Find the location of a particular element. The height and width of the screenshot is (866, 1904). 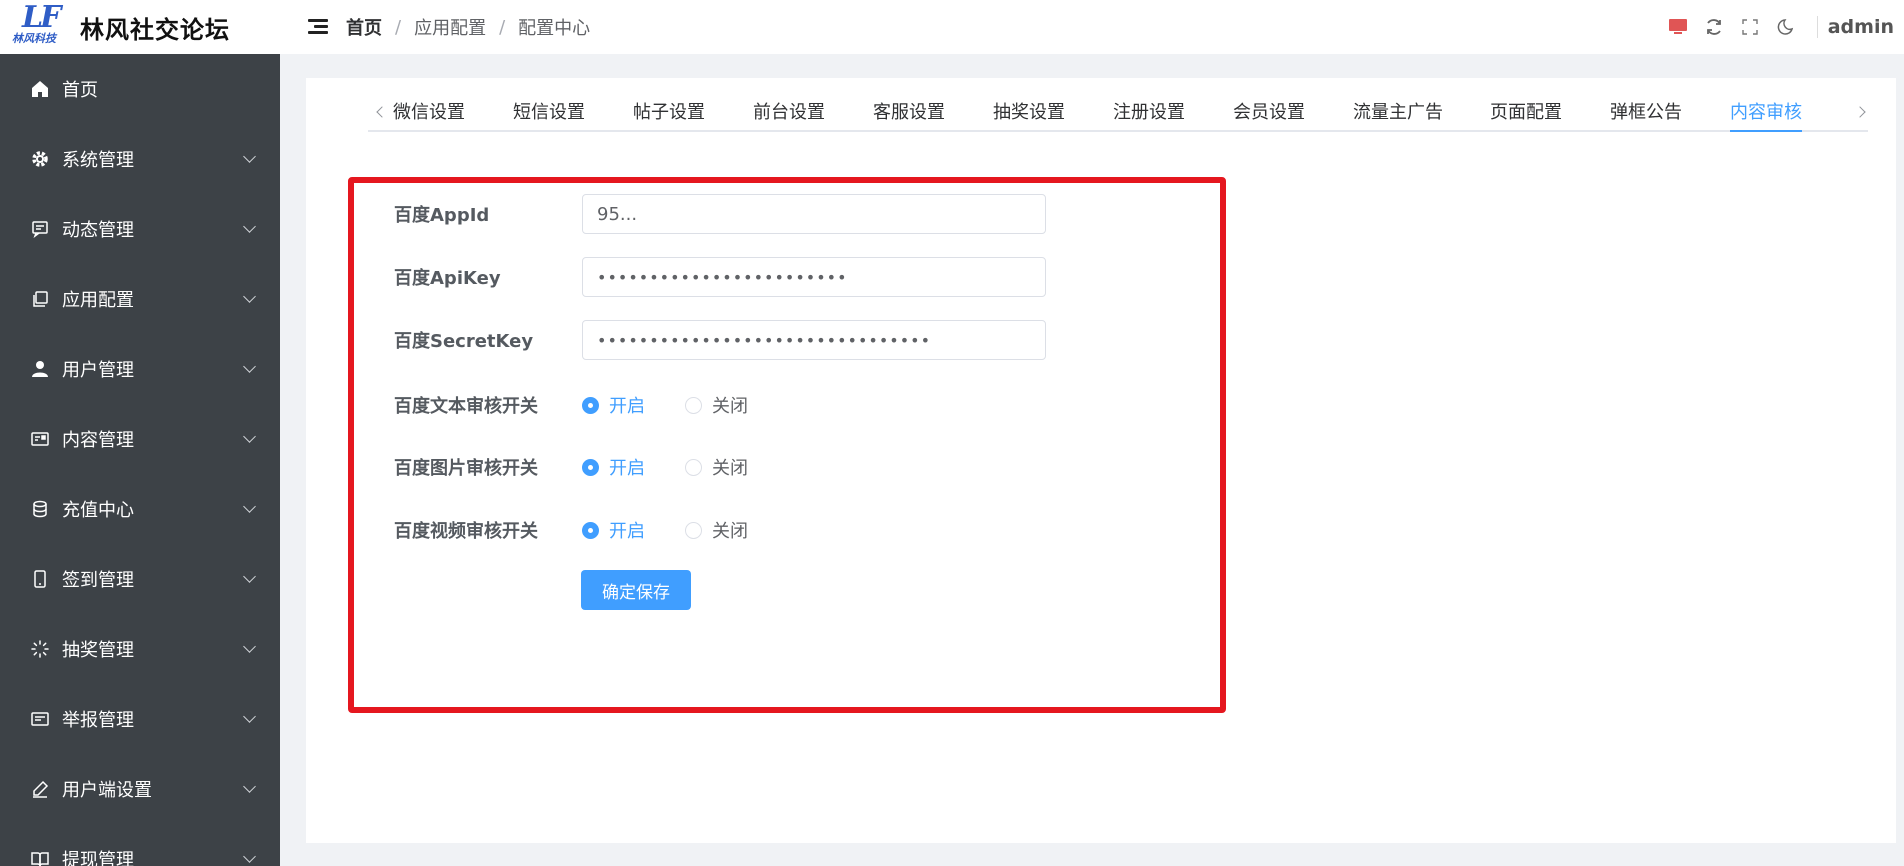

form-row-apikey: 百度ApiKey •••••••••••••••••••••••• is located at coordinates (720, 277).